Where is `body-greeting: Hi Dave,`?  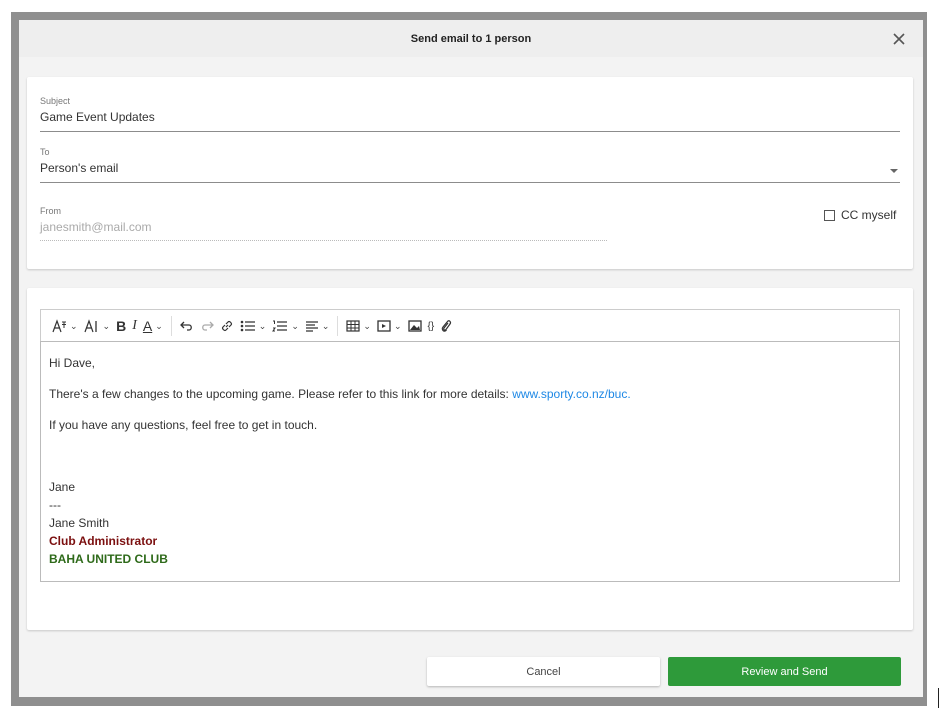
body-greeting: Hi Dave, is located at coordinates (72, 363).